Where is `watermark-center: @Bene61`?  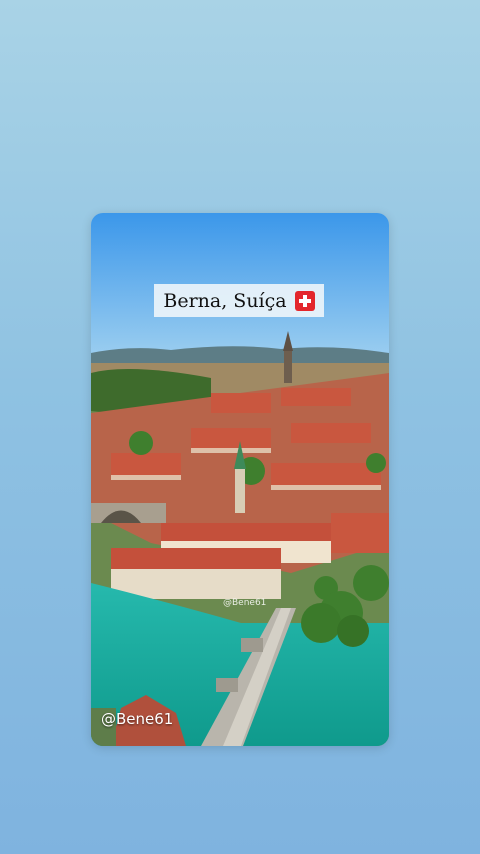
watermark-center: @Bene61 is located at coordinates (245, 603).